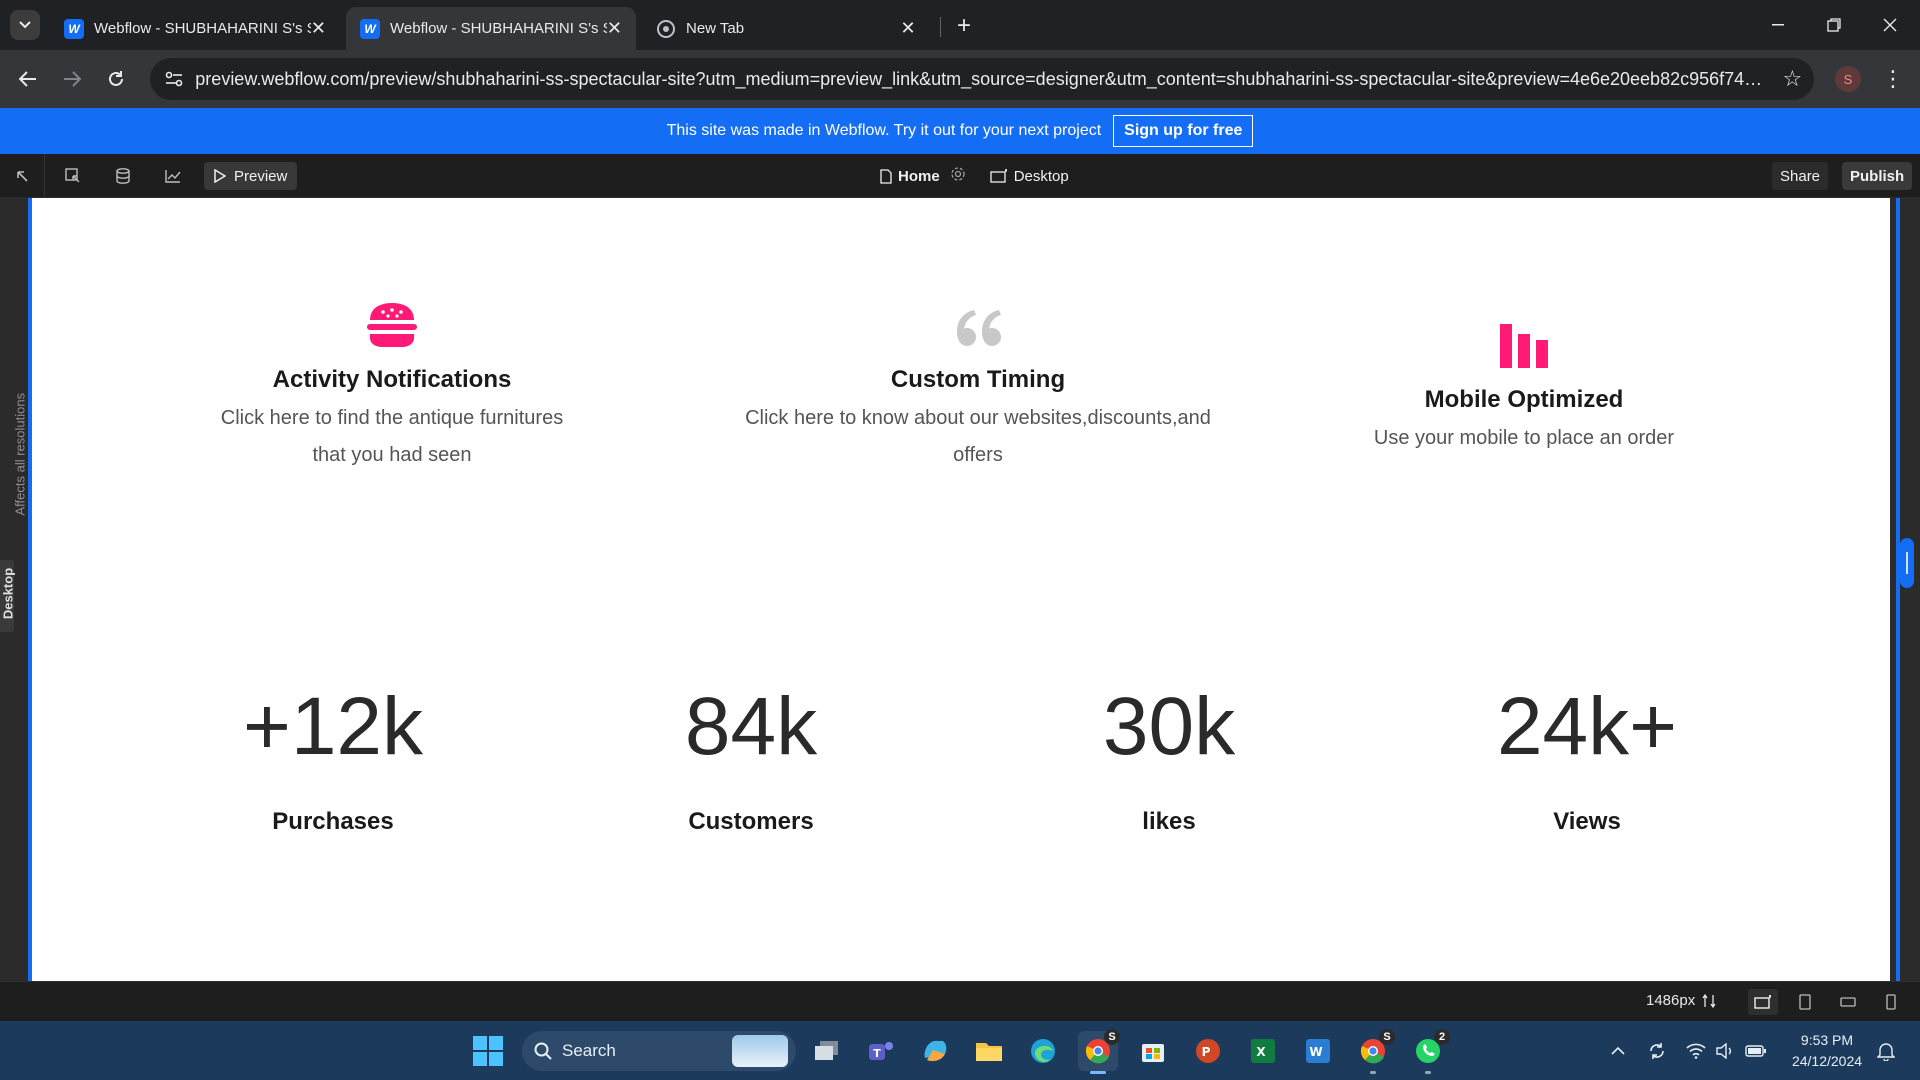  Describe the element at coordinates (1263, 1051) in the screenshot. I see `excel-app-button: X` at that location.